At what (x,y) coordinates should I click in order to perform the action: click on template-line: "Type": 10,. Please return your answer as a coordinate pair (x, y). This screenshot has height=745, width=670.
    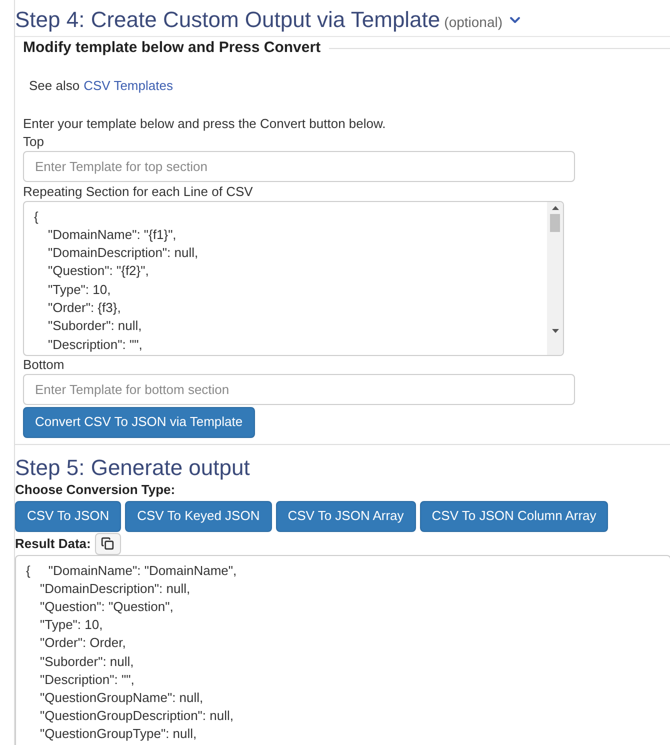
    Looking at the image, I should click on (79, 289).